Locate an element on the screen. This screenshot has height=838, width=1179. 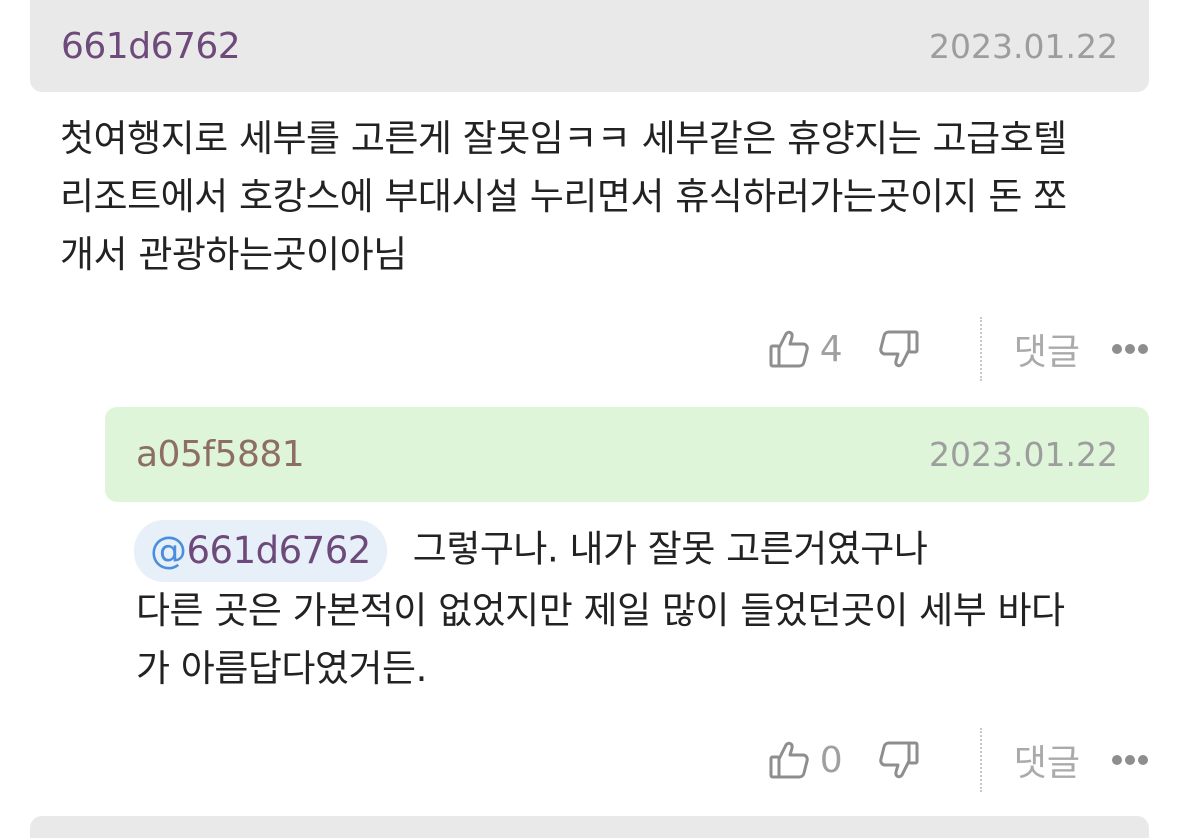
reply-body-first-line: @661d6762 그렇구나. 내가 잘못 고른거였구나 is located at coordinates (599, 551).